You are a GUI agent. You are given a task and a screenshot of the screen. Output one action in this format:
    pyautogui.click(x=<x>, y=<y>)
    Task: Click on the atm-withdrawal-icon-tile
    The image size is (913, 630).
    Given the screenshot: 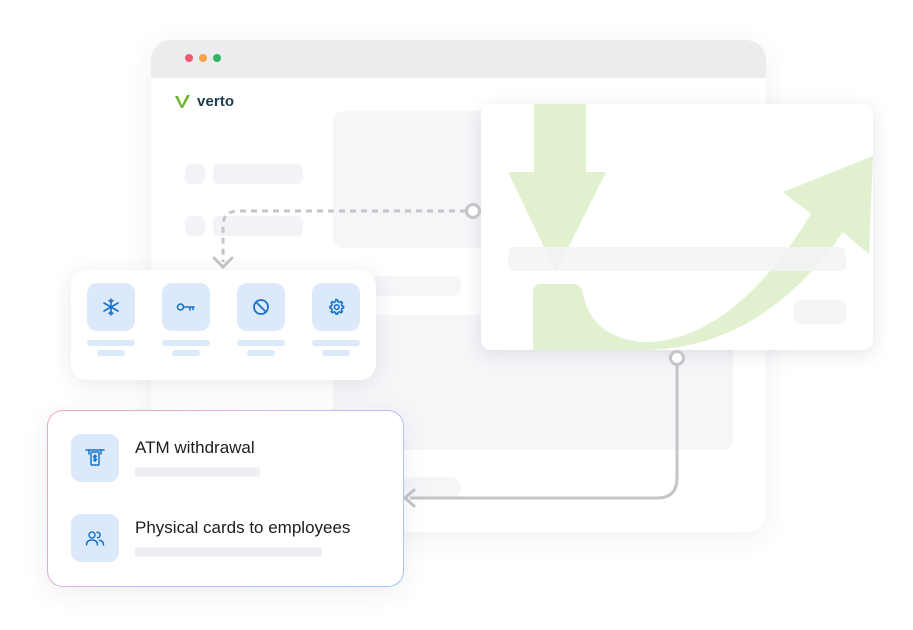 What is the action you would take?
    pyautogui.click(x=95, y=458)
    